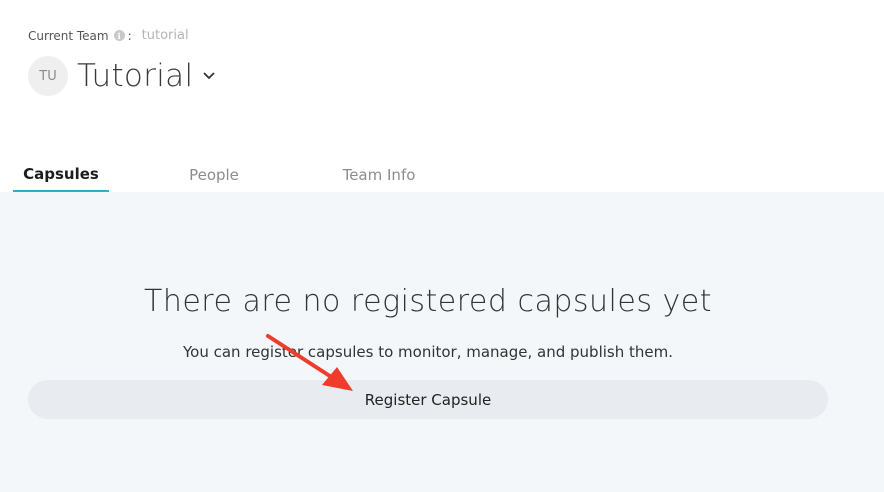 The image size is (884, 492). What do you see at coordinates (119, 35) in the screenshot?
I see `info-icon: i` at bounding box center [119, 35].